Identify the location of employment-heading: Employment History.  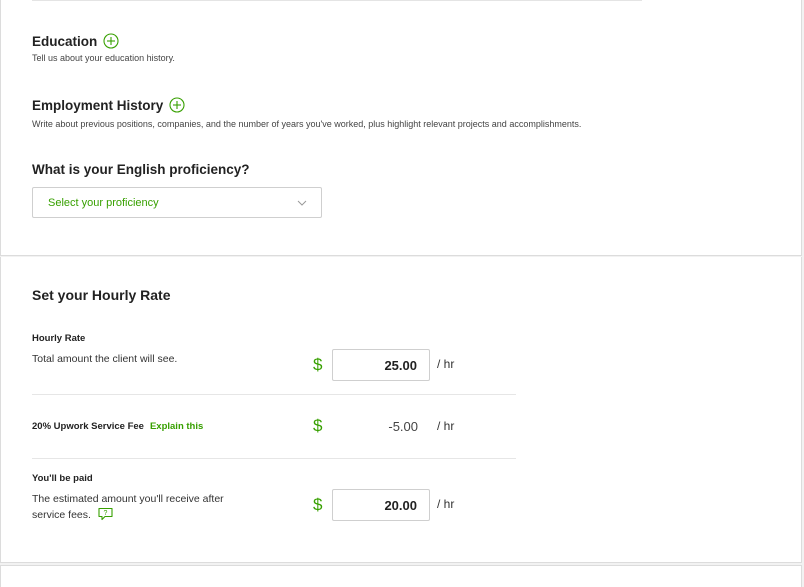
(108, 105).